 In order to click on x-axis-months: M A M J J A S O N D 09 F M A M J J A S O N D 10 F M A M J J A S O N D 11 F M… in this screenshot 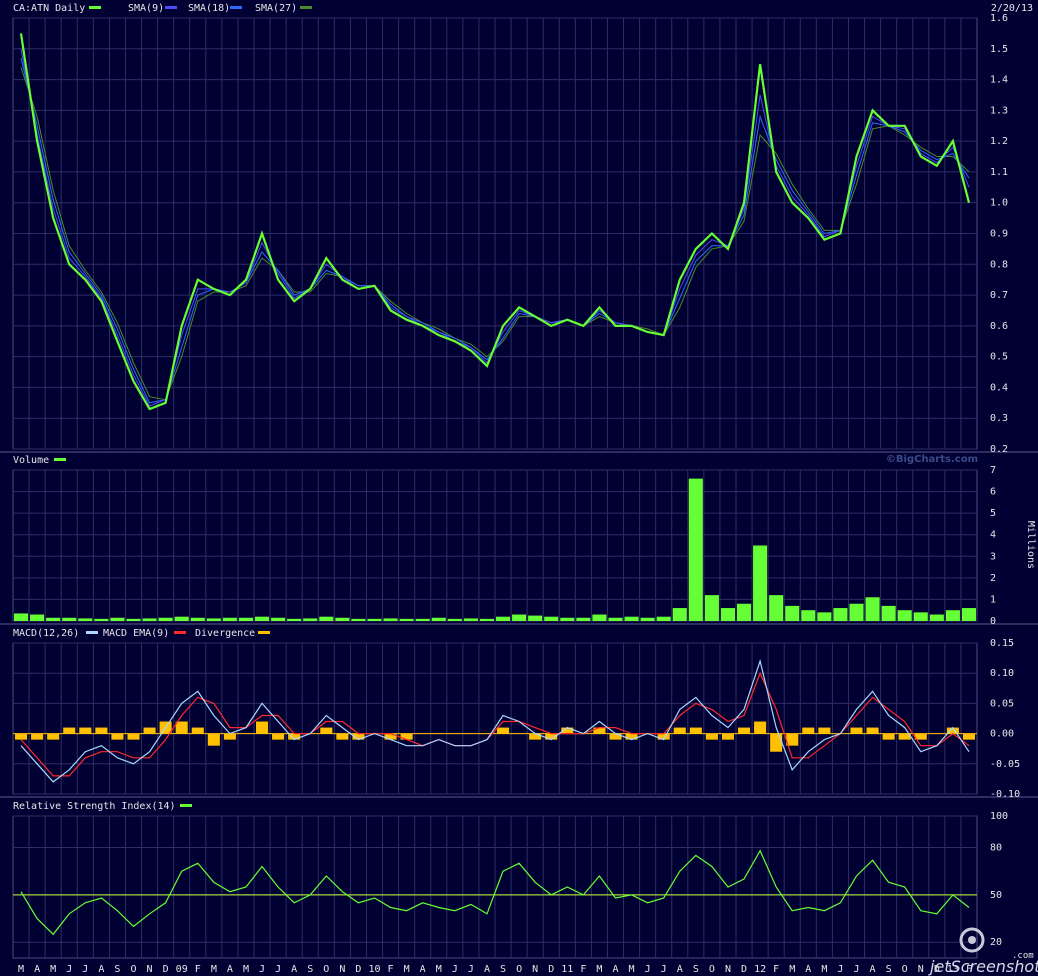, I will do `click(495, 969)`.